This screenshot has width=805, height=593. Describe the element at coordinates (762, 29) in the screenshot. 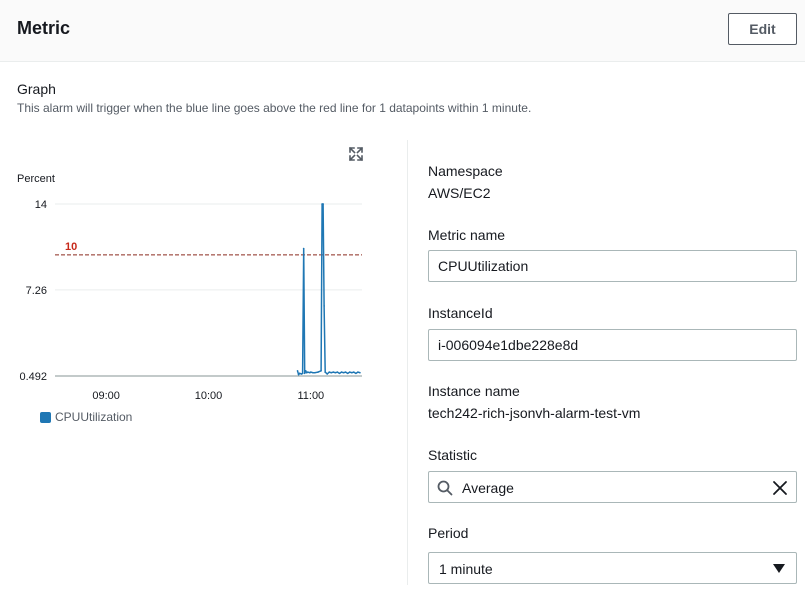

I see `edit-button: Edit` at that location.